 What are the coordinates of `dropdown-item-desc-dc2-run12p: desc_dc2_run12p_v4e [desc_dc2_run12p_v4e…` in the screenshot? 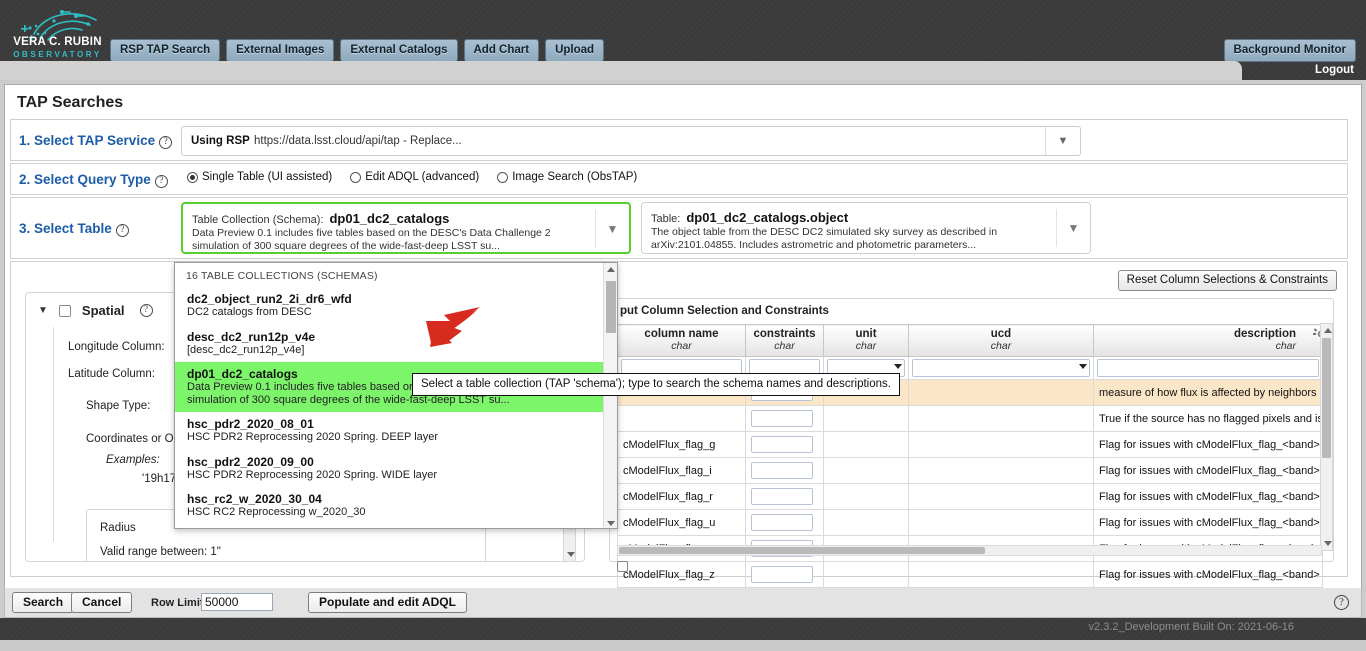 It's located at (389, 344).